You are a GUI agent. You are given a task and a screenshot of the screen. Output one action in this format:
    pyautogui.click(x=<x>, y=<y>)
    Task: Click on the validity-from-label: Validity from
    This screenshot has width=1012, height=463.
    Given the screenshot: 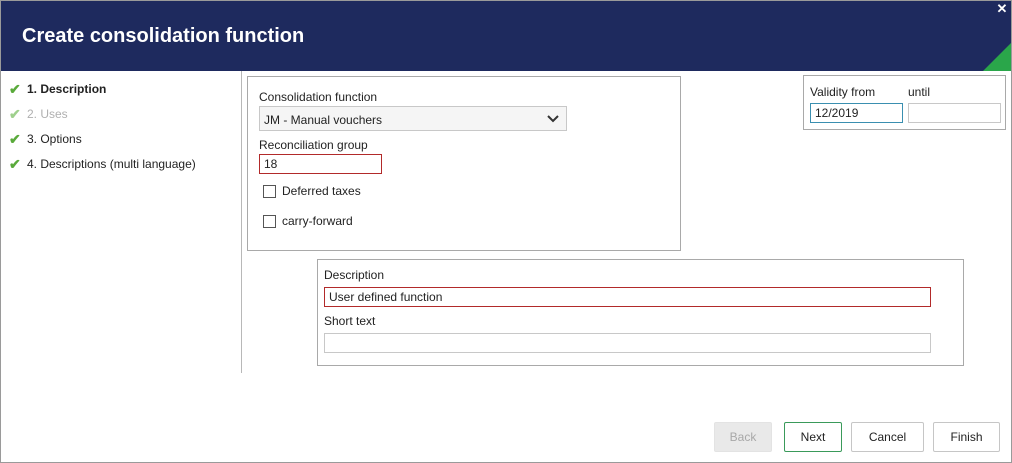 What is the action you would take?
    pyautogui.click(x=843, y=92)
    